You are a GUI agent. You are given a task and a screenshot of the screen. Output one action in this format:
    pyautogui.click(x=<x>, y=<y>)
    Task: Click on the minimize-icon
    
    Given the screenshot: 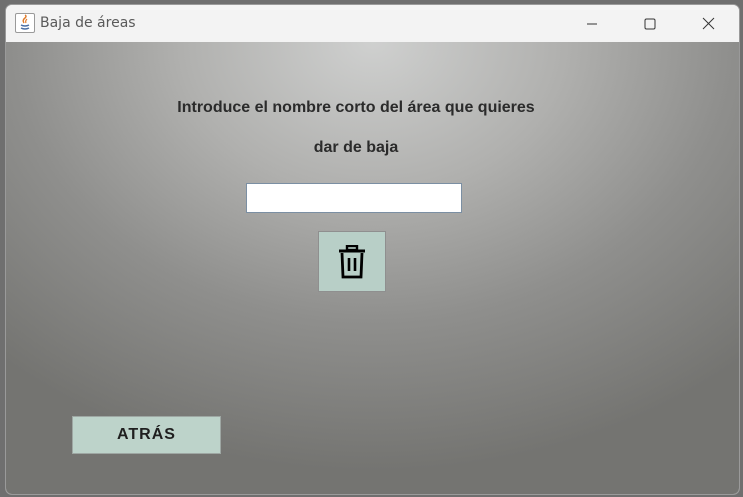 What is the action you would take?
    pyautogui.click(x=592, y=23)
    